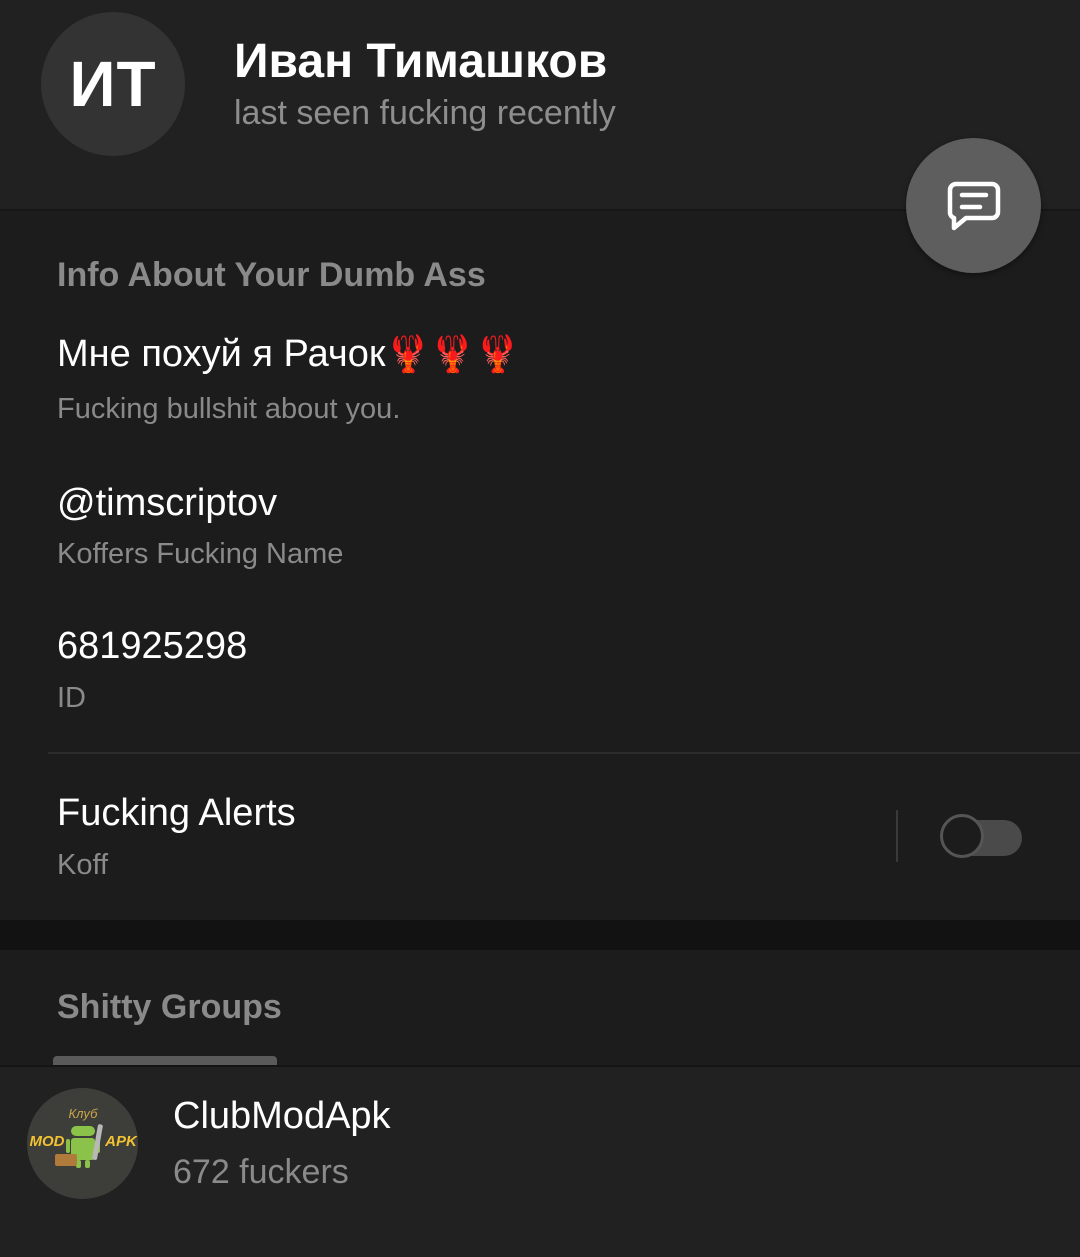  I want to click on bio-caption: Fucking bullshit about you., so click(229, 409).